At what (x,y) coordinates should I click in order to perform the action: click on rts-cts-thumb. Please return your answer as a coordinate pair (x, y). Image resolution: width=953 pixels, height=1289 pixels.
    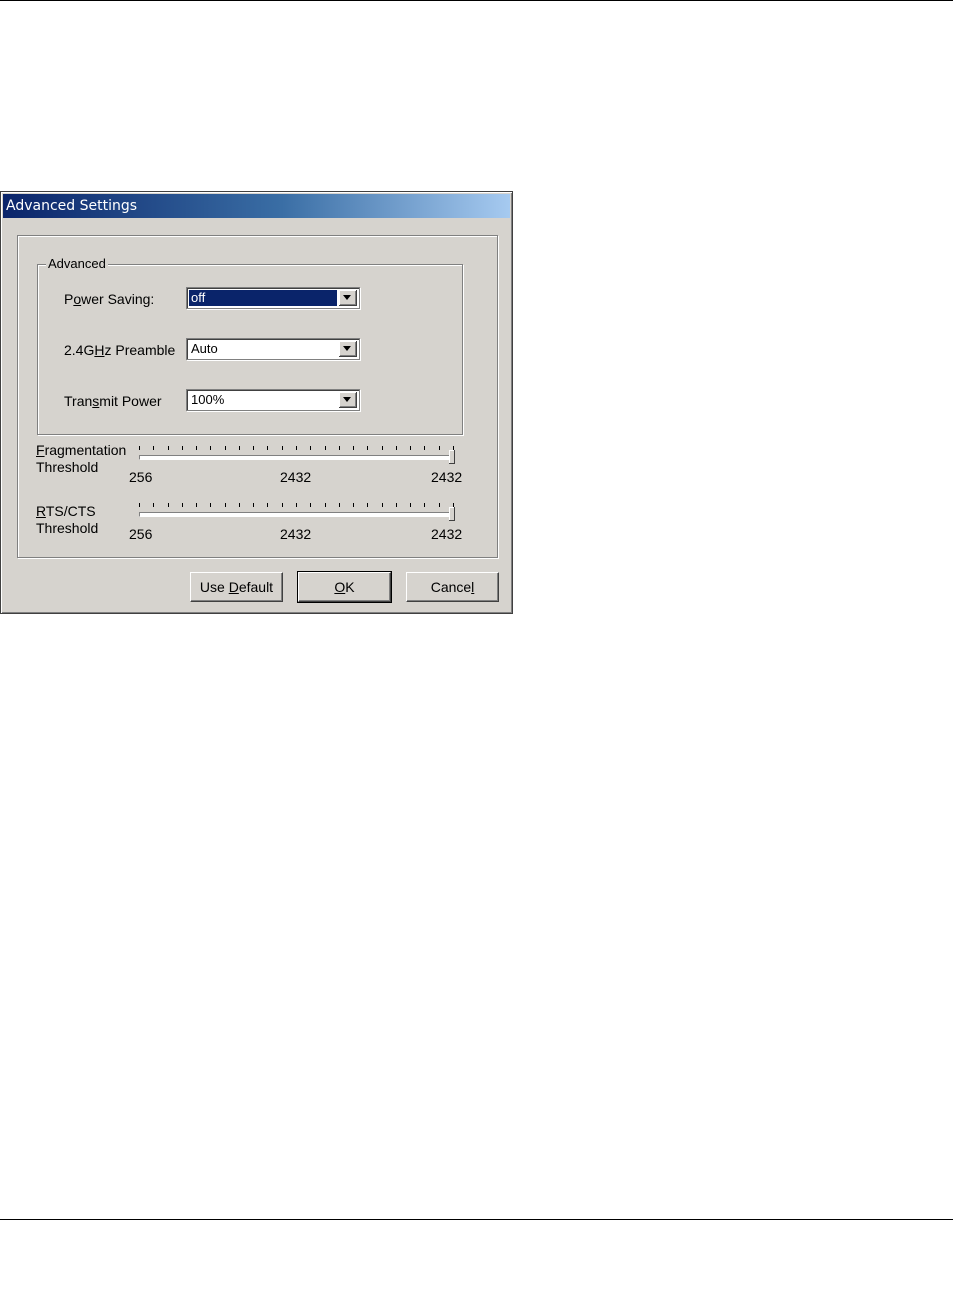
    Looking at the image, I should click on (452, 514).